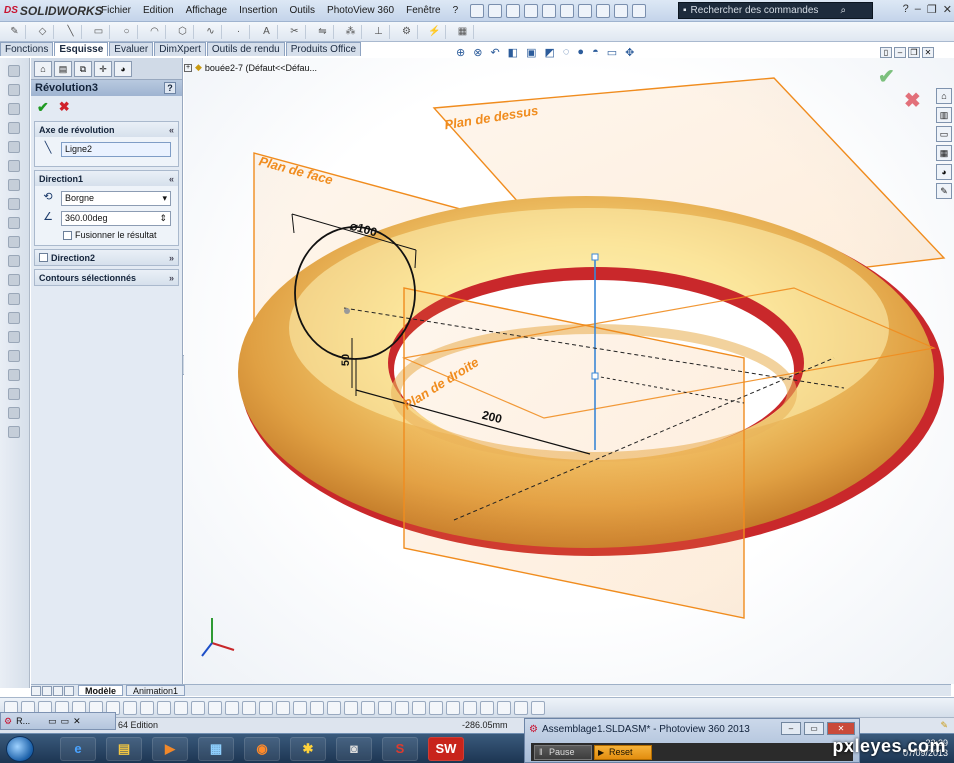  I want to click on camera-icon: ◙, so click(354, 749).